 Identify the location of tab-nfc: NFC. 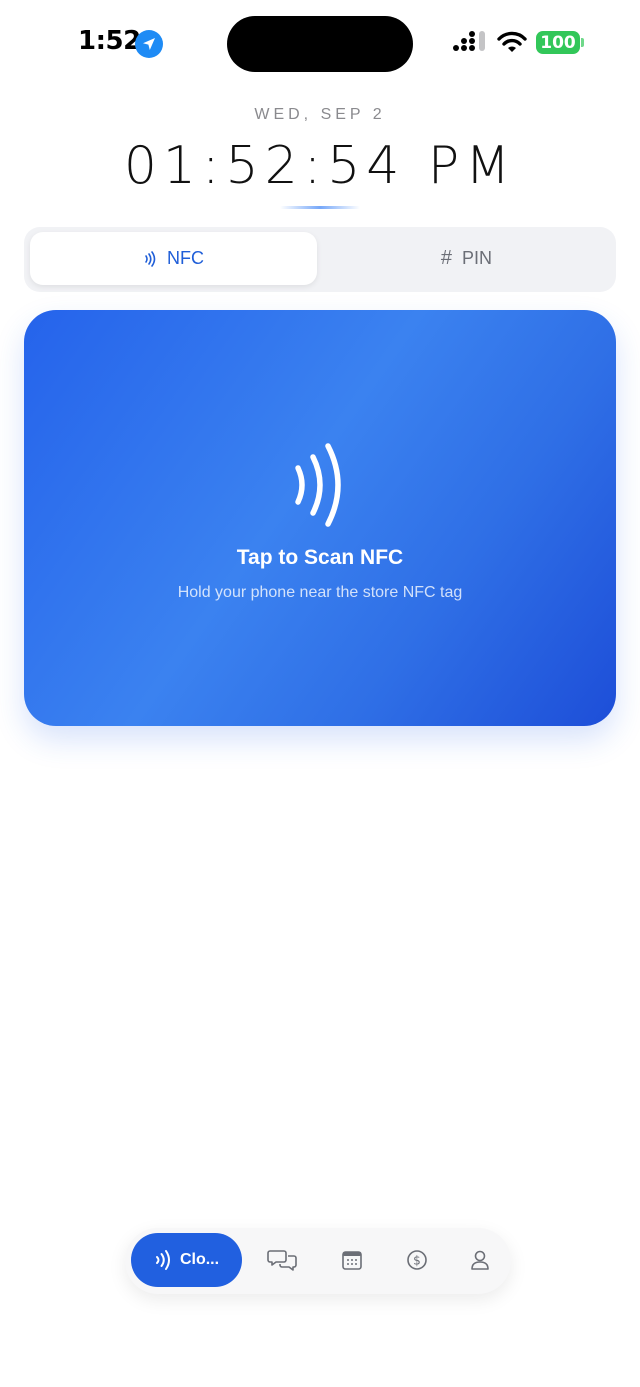
(173, 258).